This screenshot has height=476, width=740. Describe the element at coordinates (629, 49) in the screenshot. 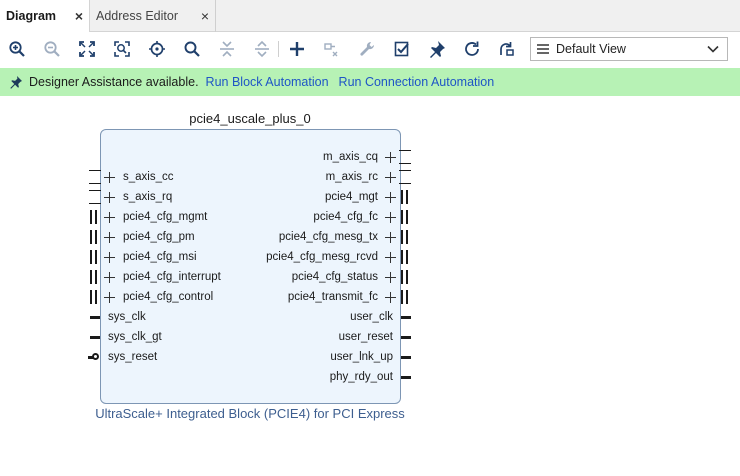

I see `view-select: Default View` at that location.